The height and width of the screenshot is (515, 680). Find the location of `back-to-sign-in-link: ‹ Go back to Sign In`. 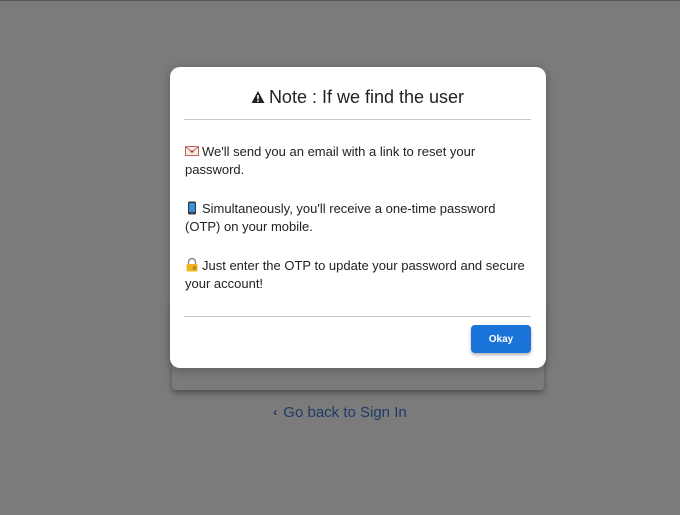

back-to-sign-in-link: ‹ Go back to Sign In is located at coordinates (340, 412).